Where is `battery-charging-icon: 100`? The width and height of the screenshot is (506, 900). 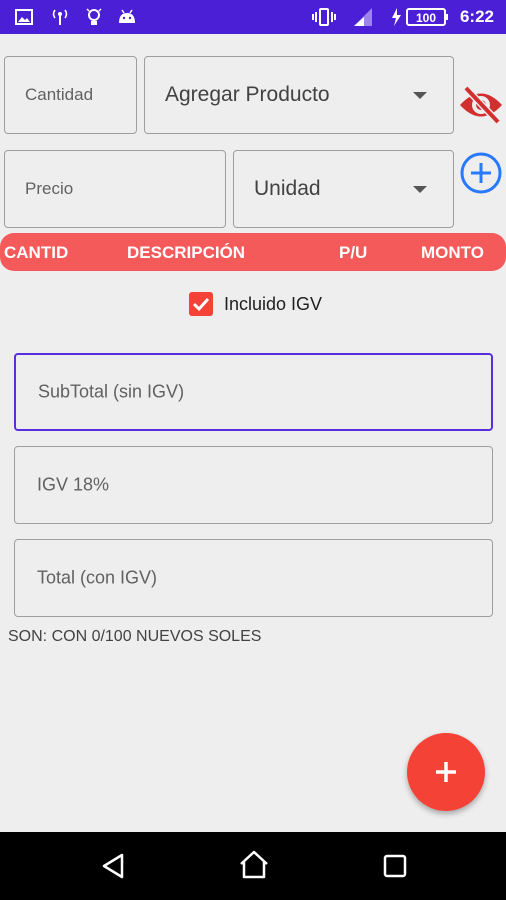 battery-charging-icon: 100 is located at coordinates (420, 17).